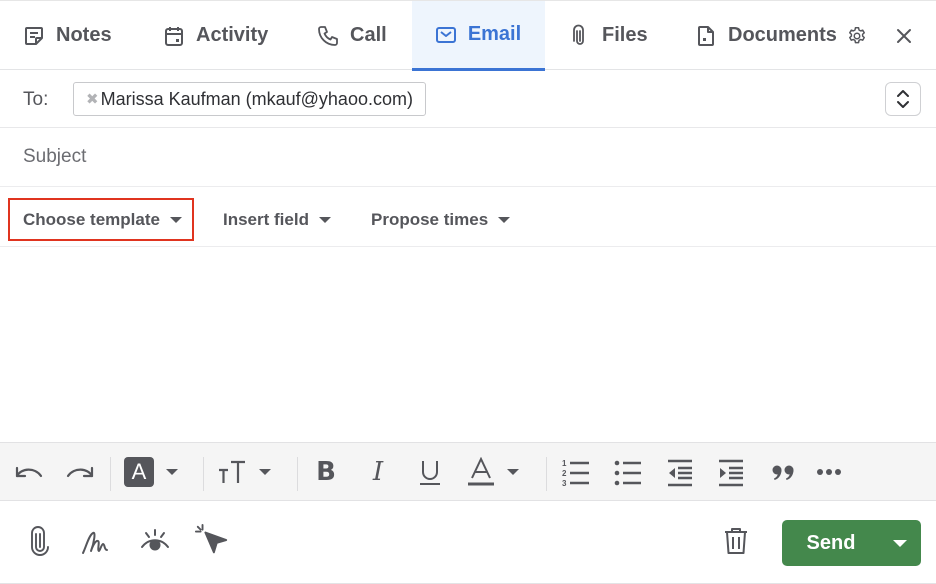 The width and height of the screenshot is (936, 584). Describe the element at coordinates (445, 34) in the screenshot. I see `envelope-icon` at that location.